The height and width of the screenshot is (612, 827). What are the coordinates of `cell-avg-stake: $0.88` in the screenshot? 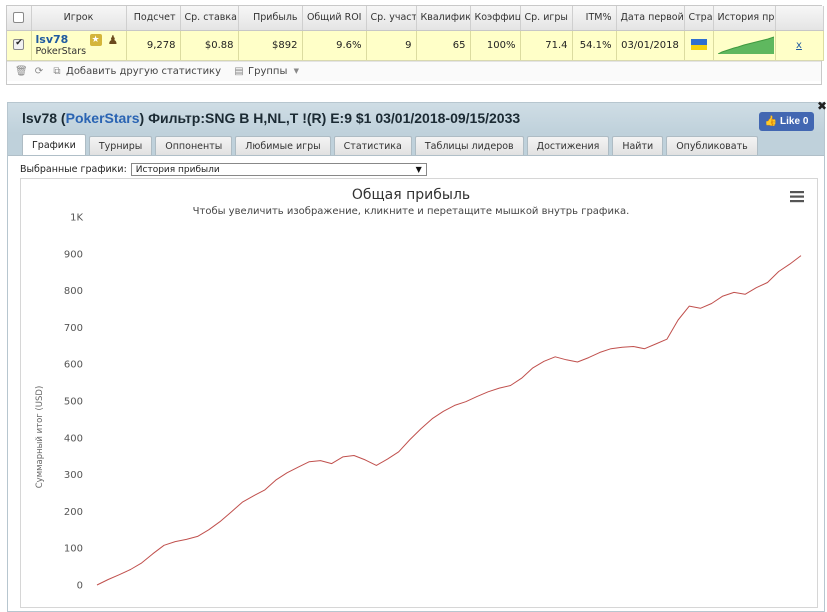 It's located at (209, 45).